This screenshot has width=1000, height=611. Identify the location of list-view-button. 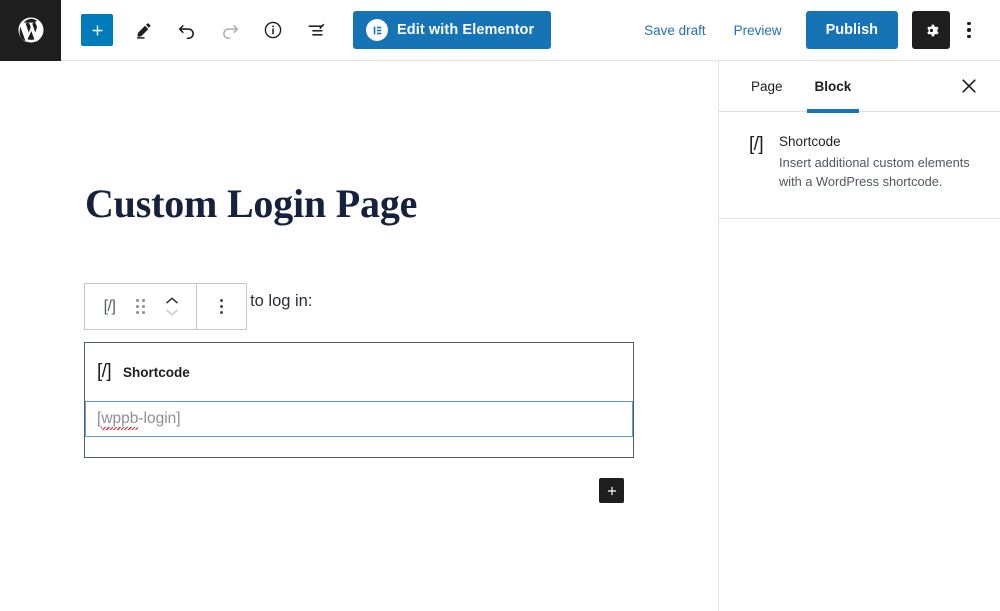
(316, 30).